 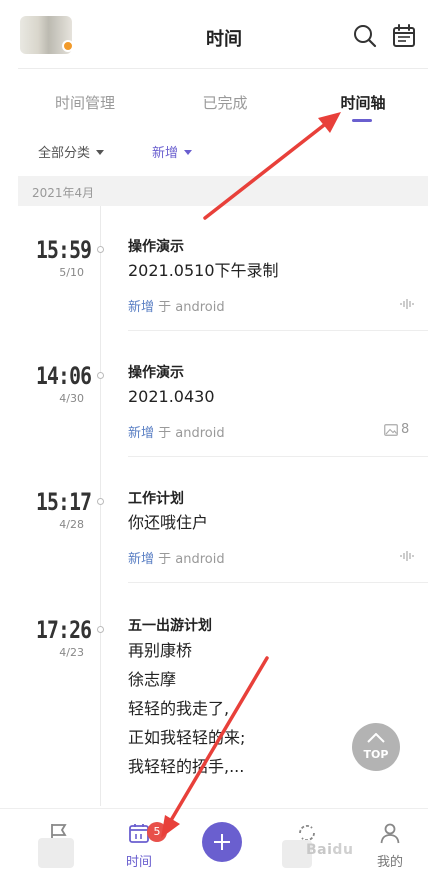 I want to click on filter-bar: 全部分类 新增, so click(x=214, y=151).